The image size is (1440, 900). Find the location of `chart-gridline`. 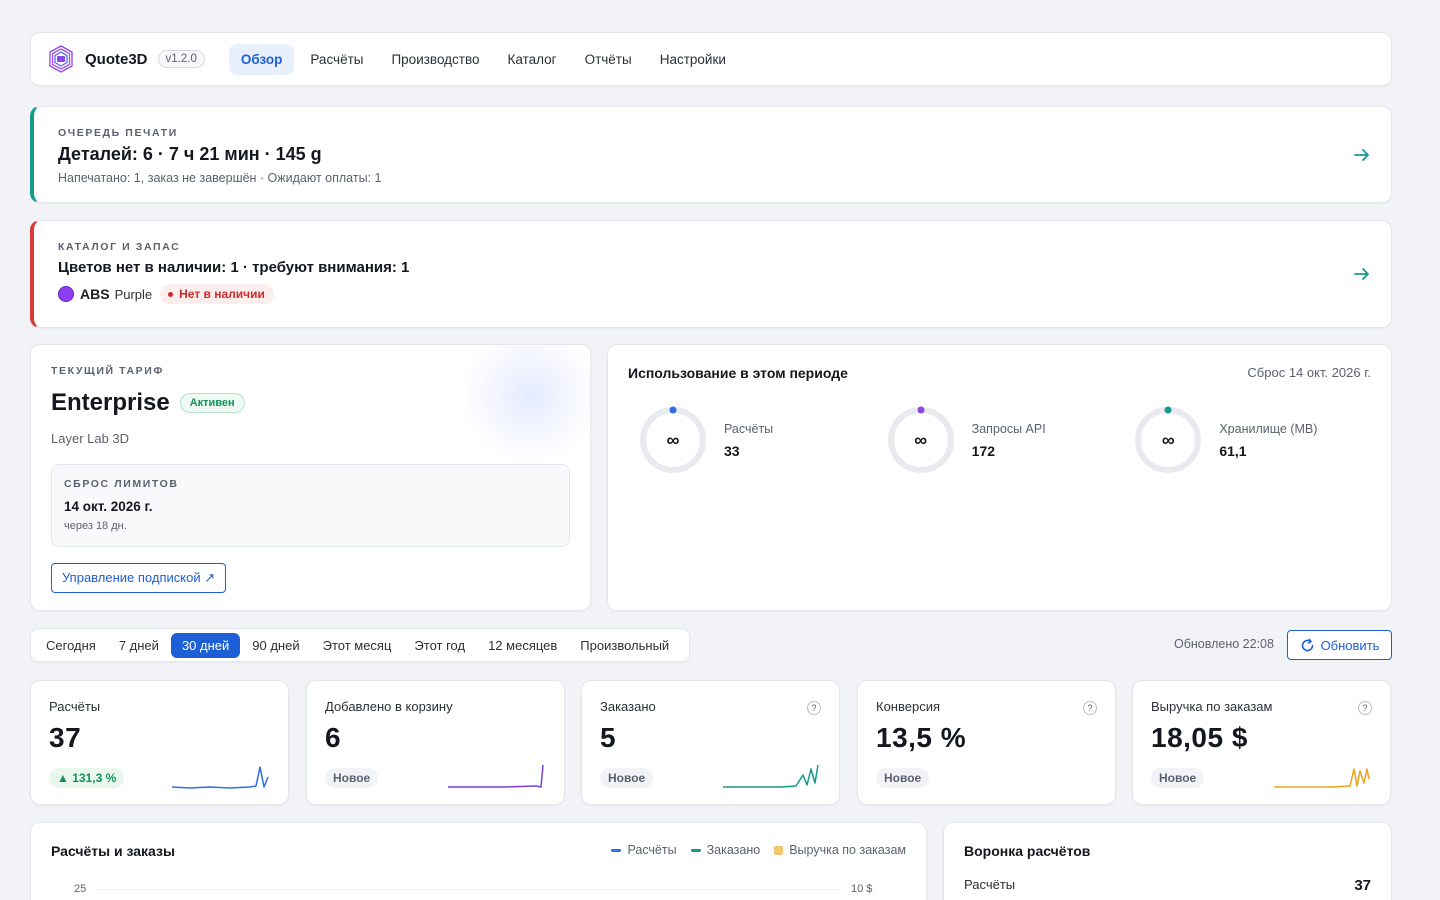

chart-gridline is located at coordinates (468, 889).